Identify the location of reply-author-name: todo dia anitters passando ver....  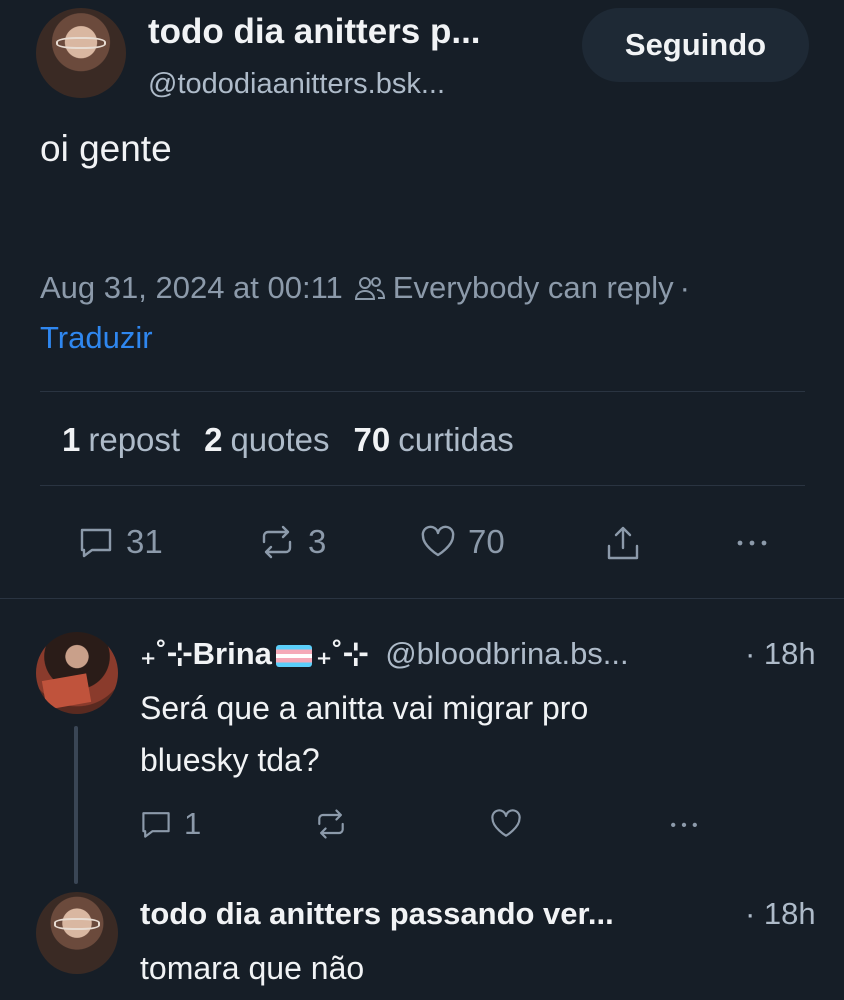
(377, 913).